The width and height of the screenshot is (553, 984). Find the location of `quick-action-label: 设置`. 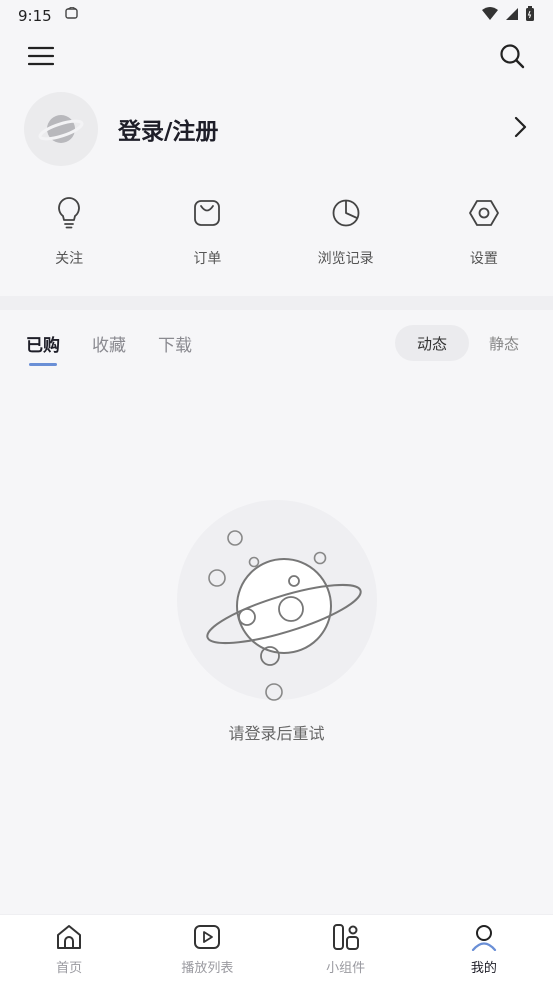

quick-action-label: 设置 is located at coordinates (483, 259).